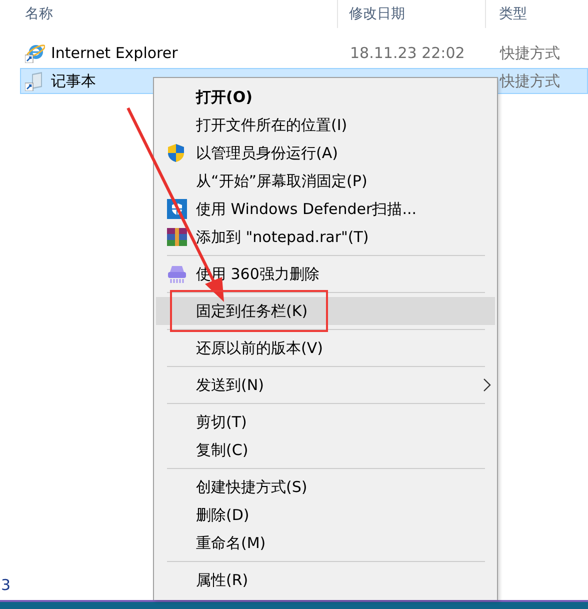  I want to click on file-name: Internet Explorer, so click(114, 53).